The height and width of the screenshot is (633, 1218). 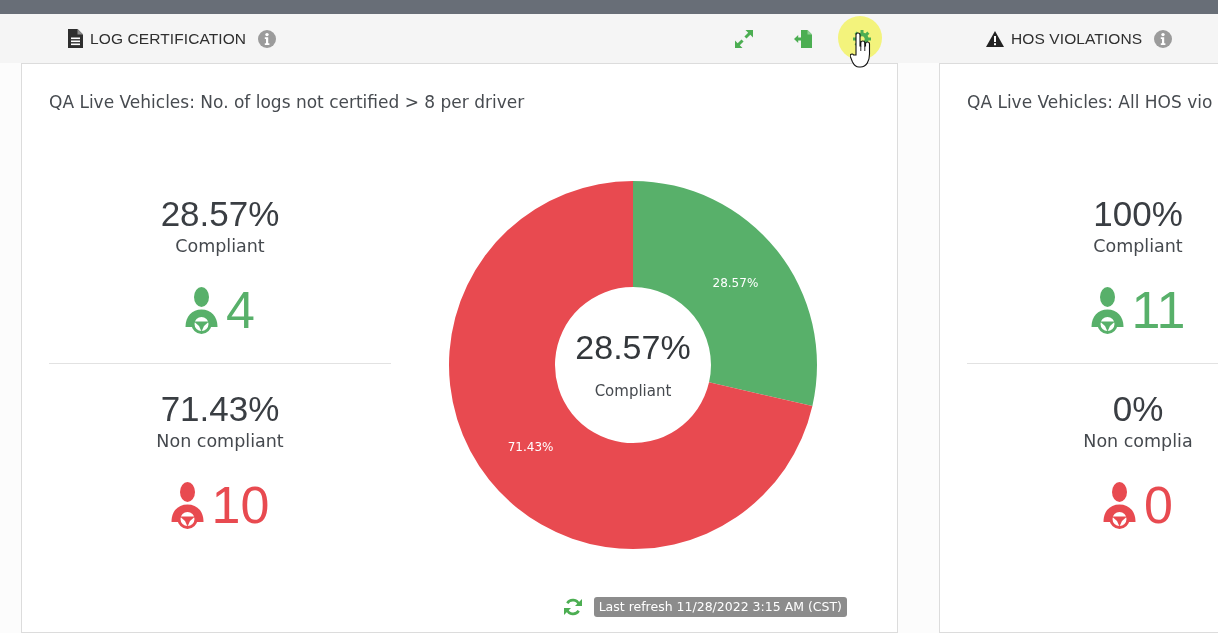 What do you see at coordinates (220, 441) in the screenshot?
I see `status-label: Non compliant` at bounding box center [220, 441].